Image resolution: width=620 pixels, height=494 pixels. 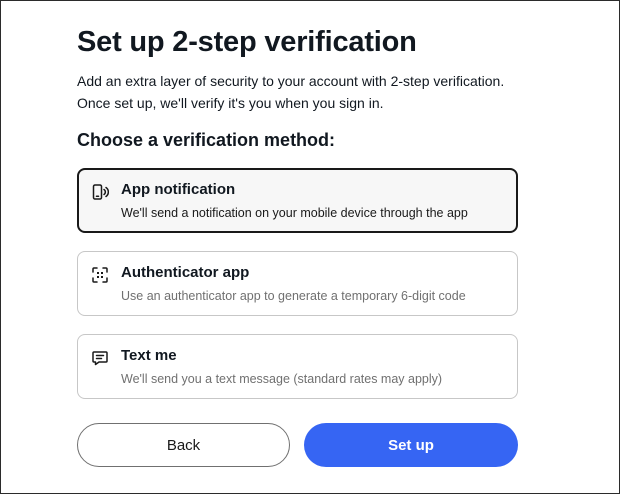 I want to click on setup-button: Set up, so click(x=411, y=445).